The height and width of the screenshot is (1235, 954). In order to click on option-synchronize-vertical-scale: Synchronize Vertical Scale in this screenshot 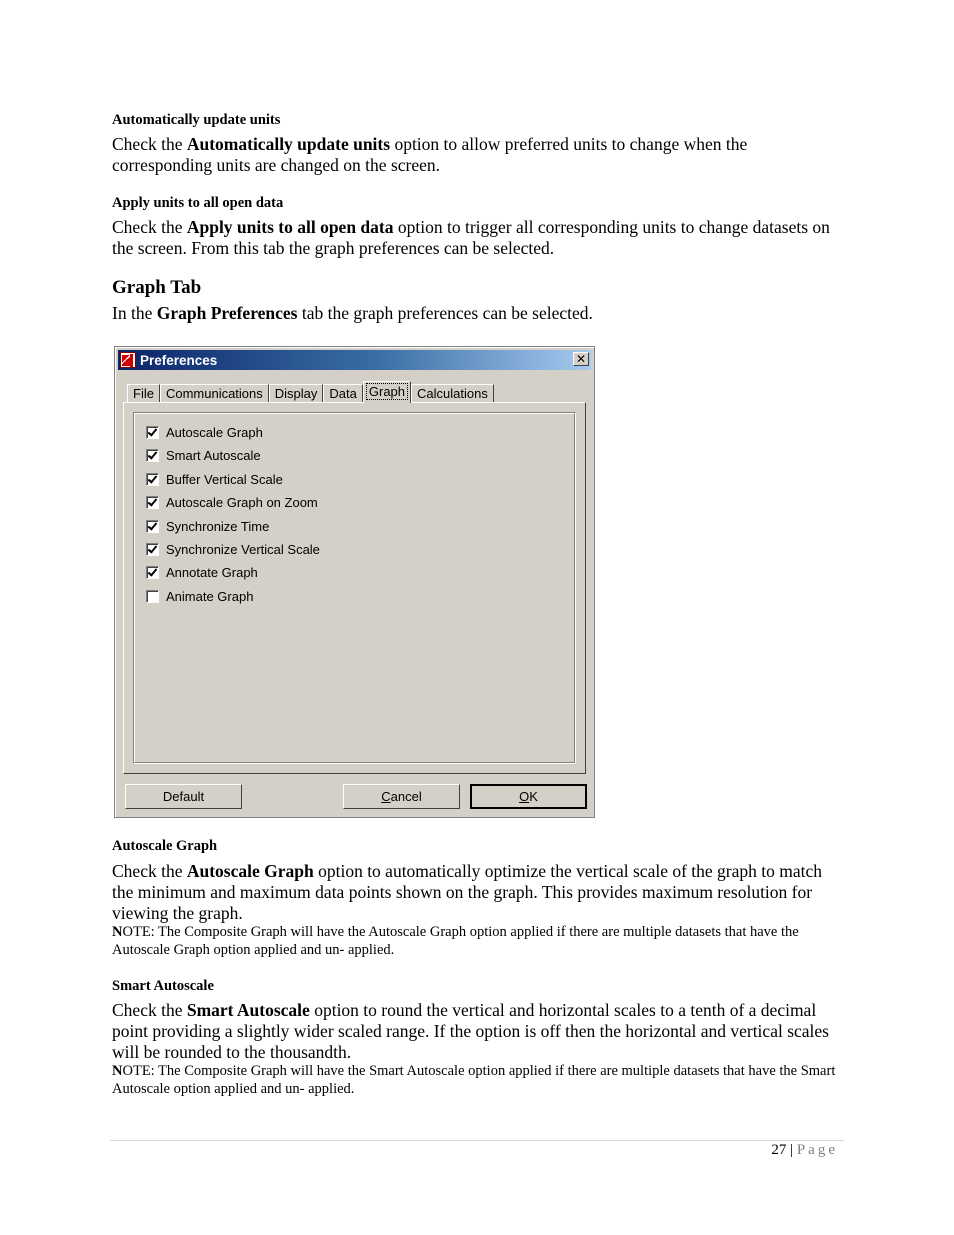, I will do `click(233, 549)`.